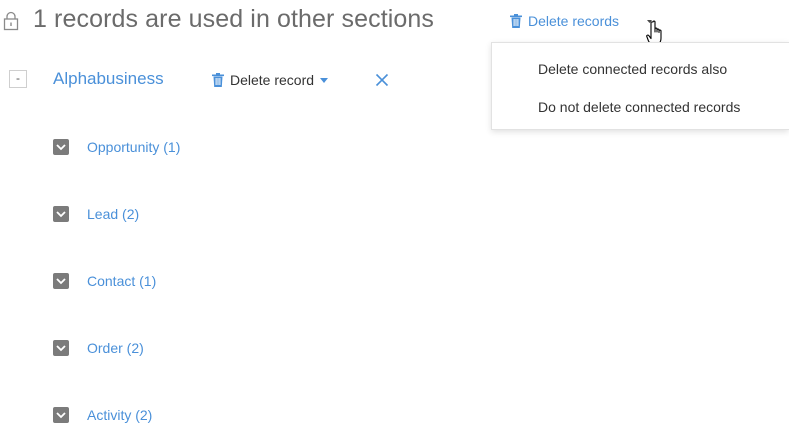  I want to click on list-item-opportunity: Opportunity (1), so click(116, 147).